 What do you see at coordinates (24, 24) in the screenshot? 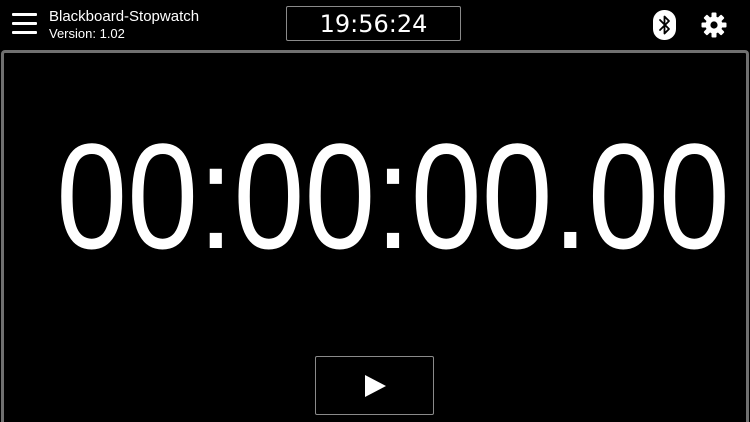
I see `menu-icon` at bounding box center [24, 24].